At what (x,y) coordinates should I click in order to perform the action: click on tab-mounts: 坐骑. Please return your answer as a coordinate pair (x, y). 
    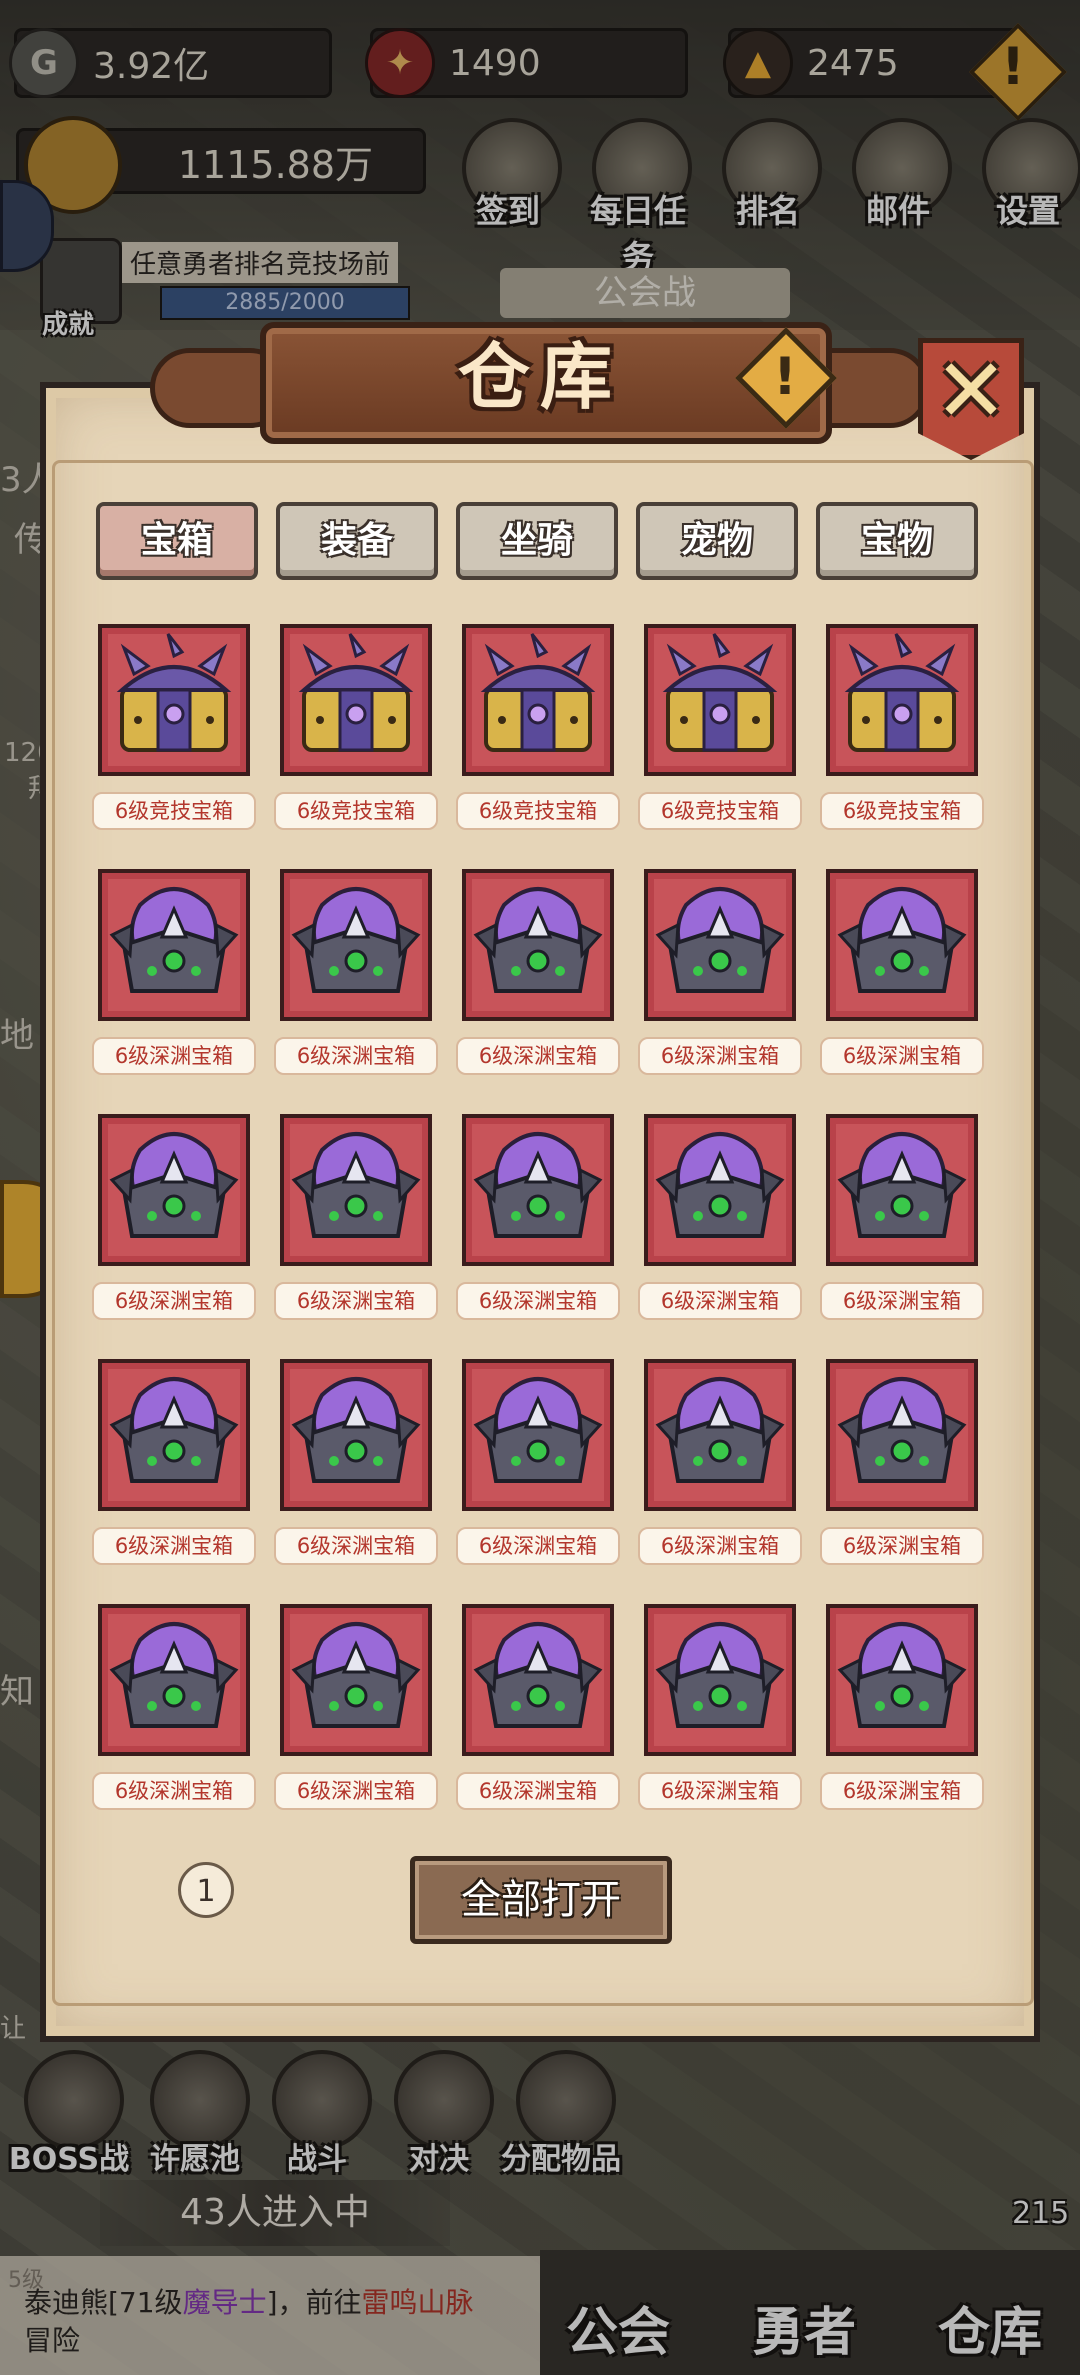
    Looking at the image, I should click on (537, 541).